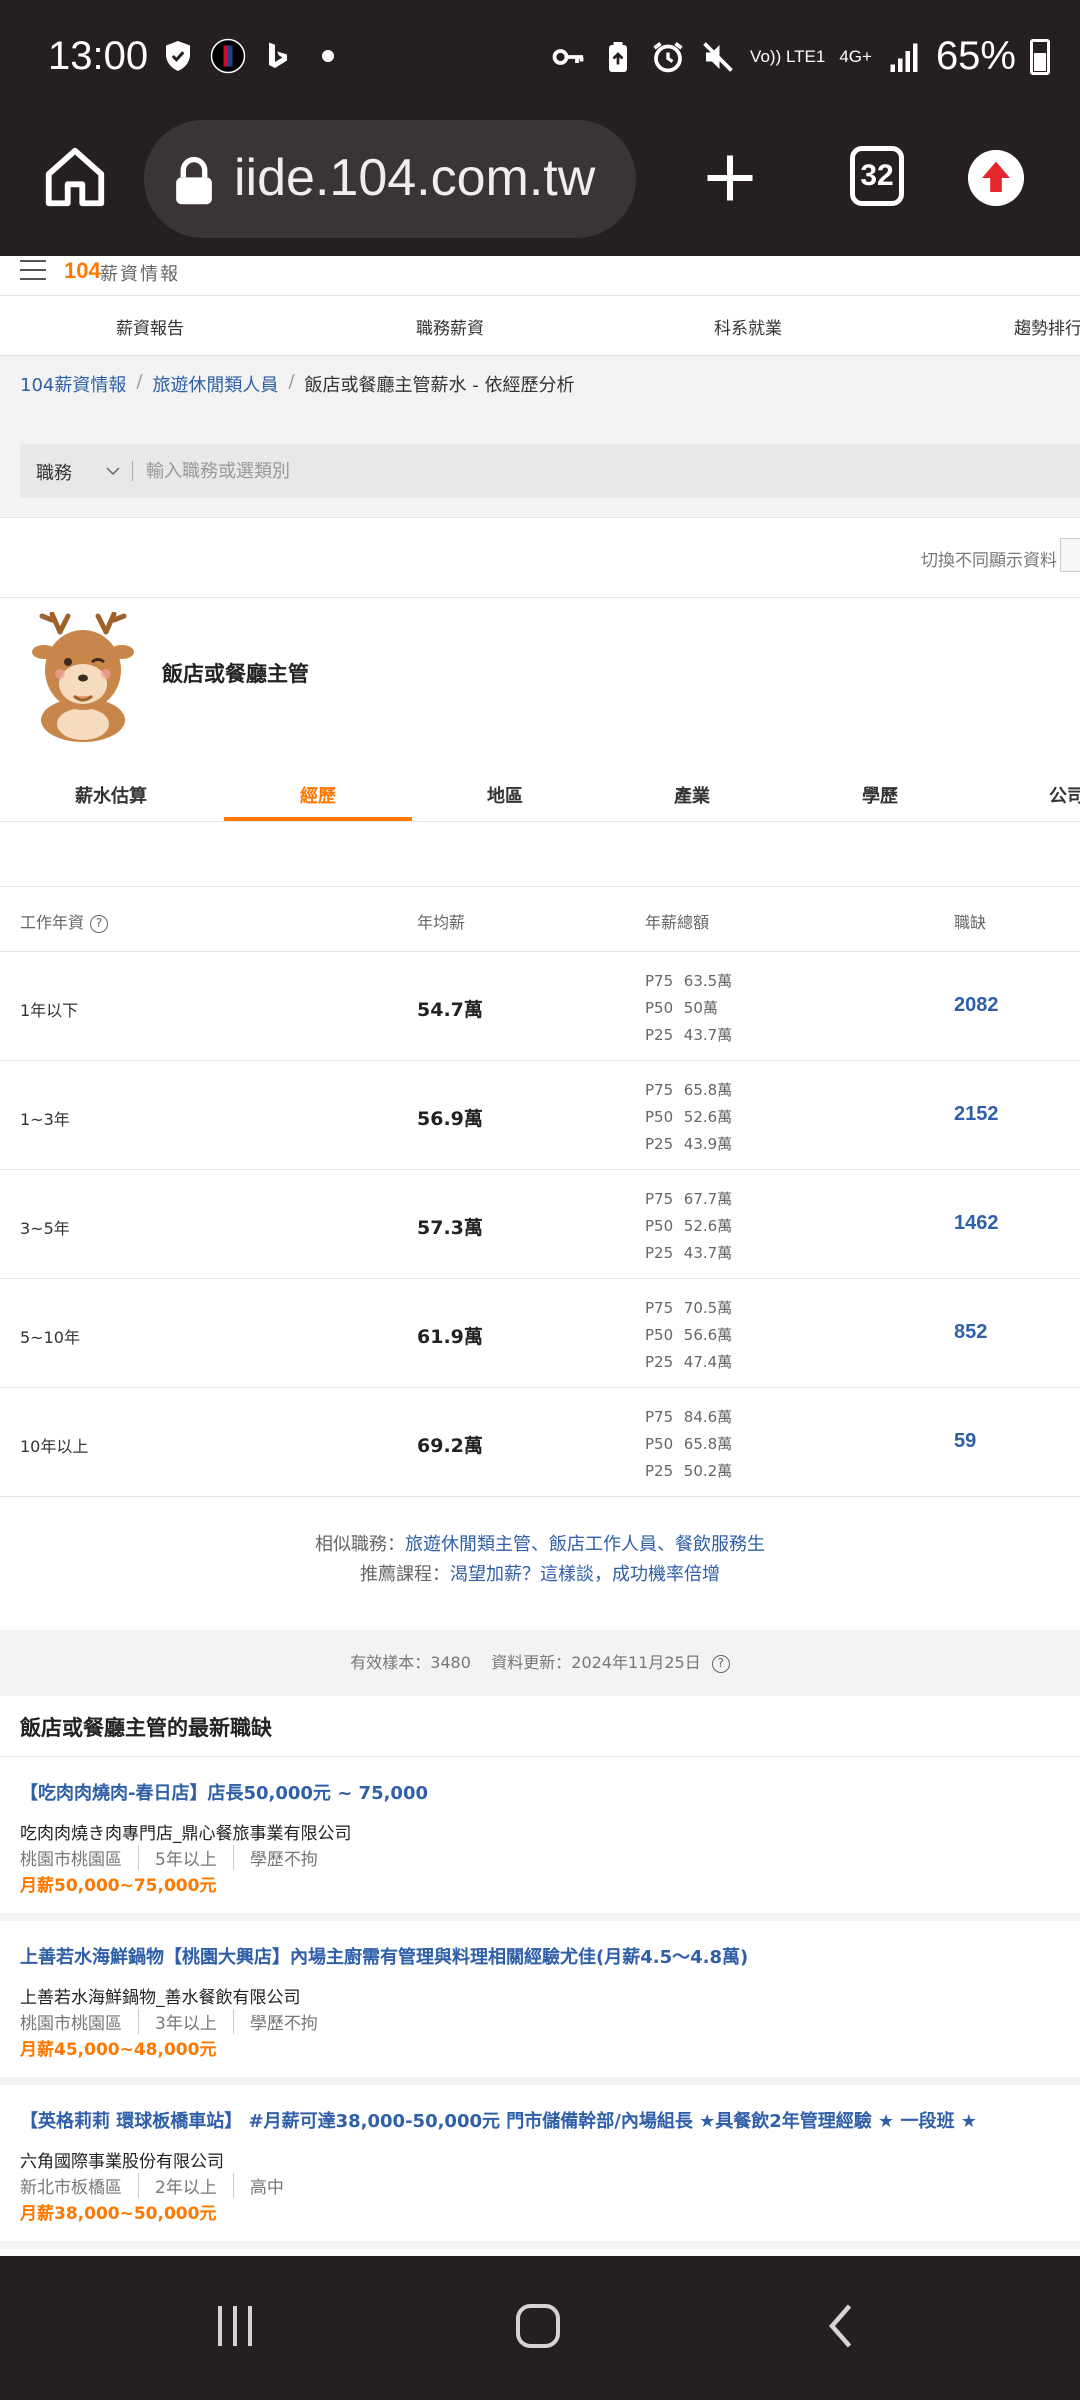  I want to click on tab-industry: 產業, so click(692, 795).